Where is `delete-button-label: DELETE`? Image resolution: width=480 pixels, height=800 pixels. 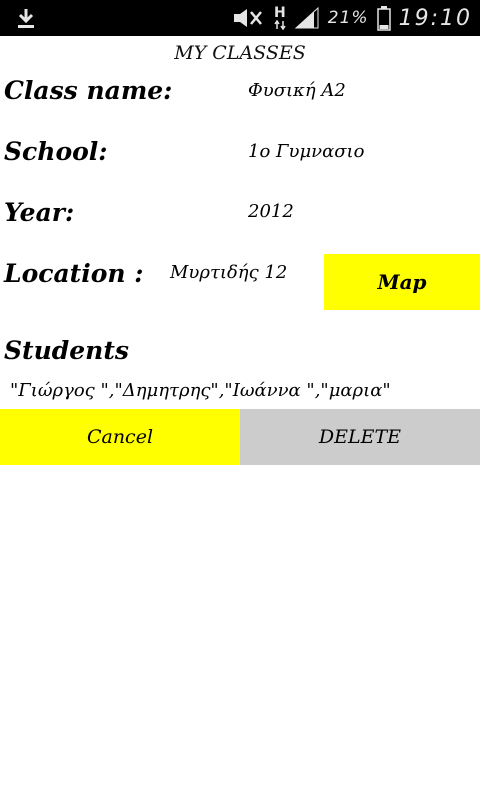 delete-button-label: DELETE is located at coordinates (360, 437).